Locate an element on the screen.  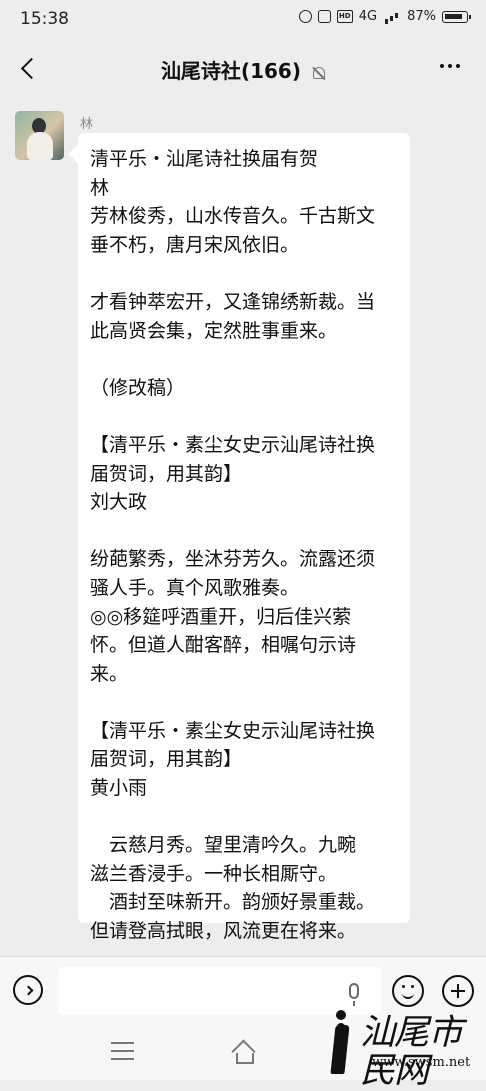
message-line: 此高贤会集，定然胜事重来。 is located at coordinates (214, 330).